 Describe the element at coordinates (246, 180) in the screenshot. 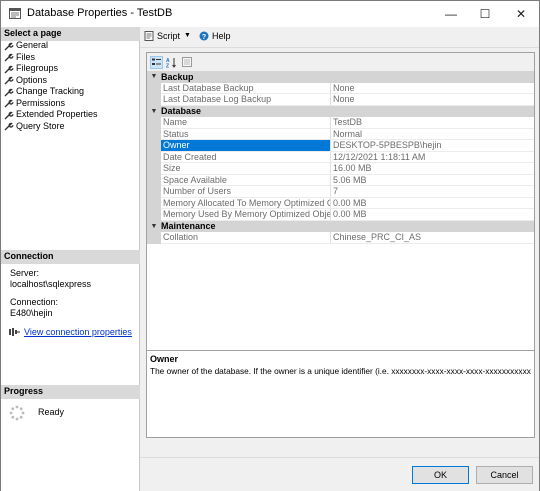

I see `property-name: Space Available` at that location.